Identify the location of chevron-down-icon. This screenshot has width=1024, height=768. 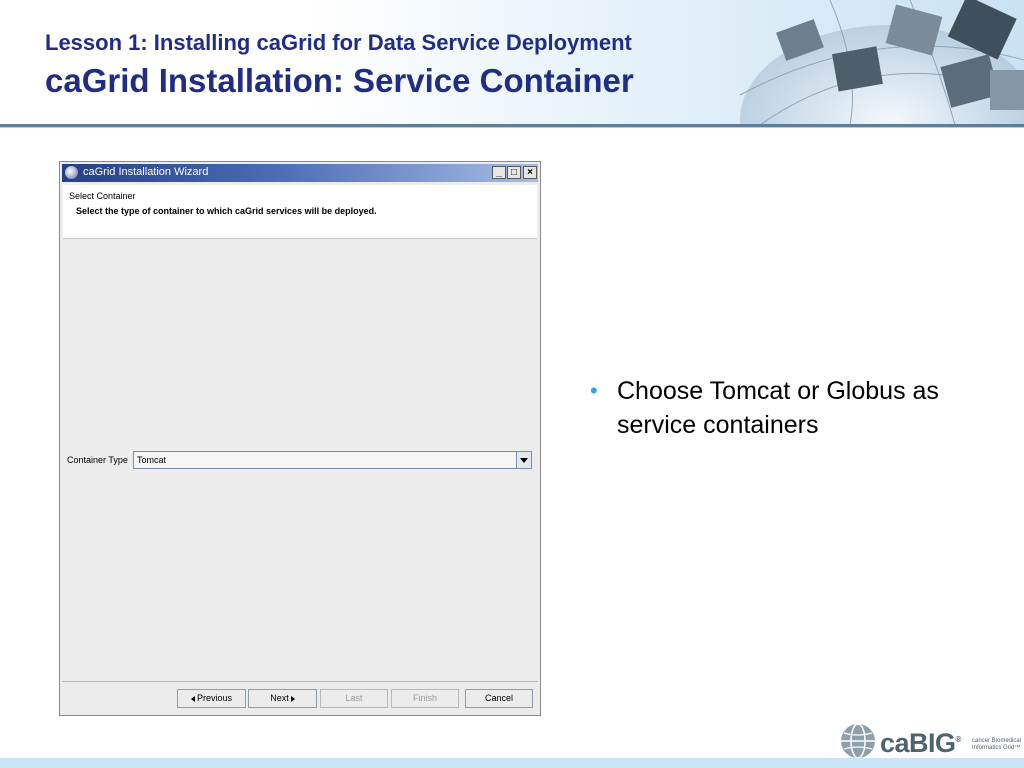
(523, 460).